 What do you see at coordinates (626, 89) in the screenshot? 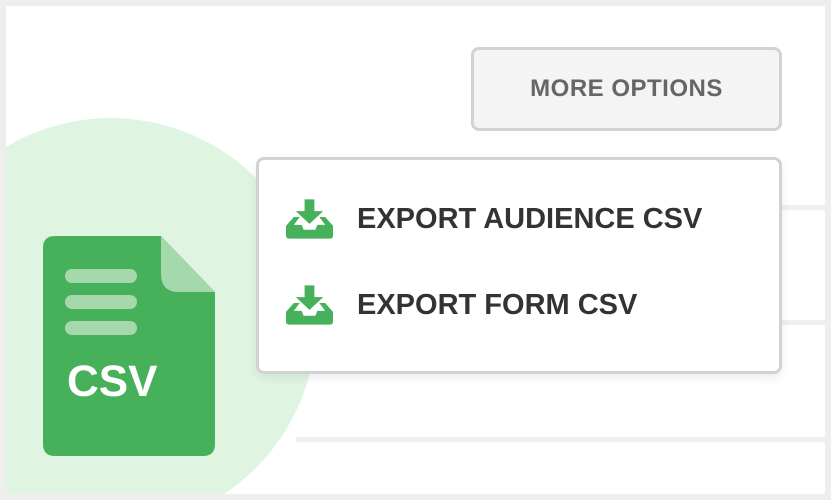
I see `more-options-button: MORE OPTIONS` at bounding box center [626, 89].